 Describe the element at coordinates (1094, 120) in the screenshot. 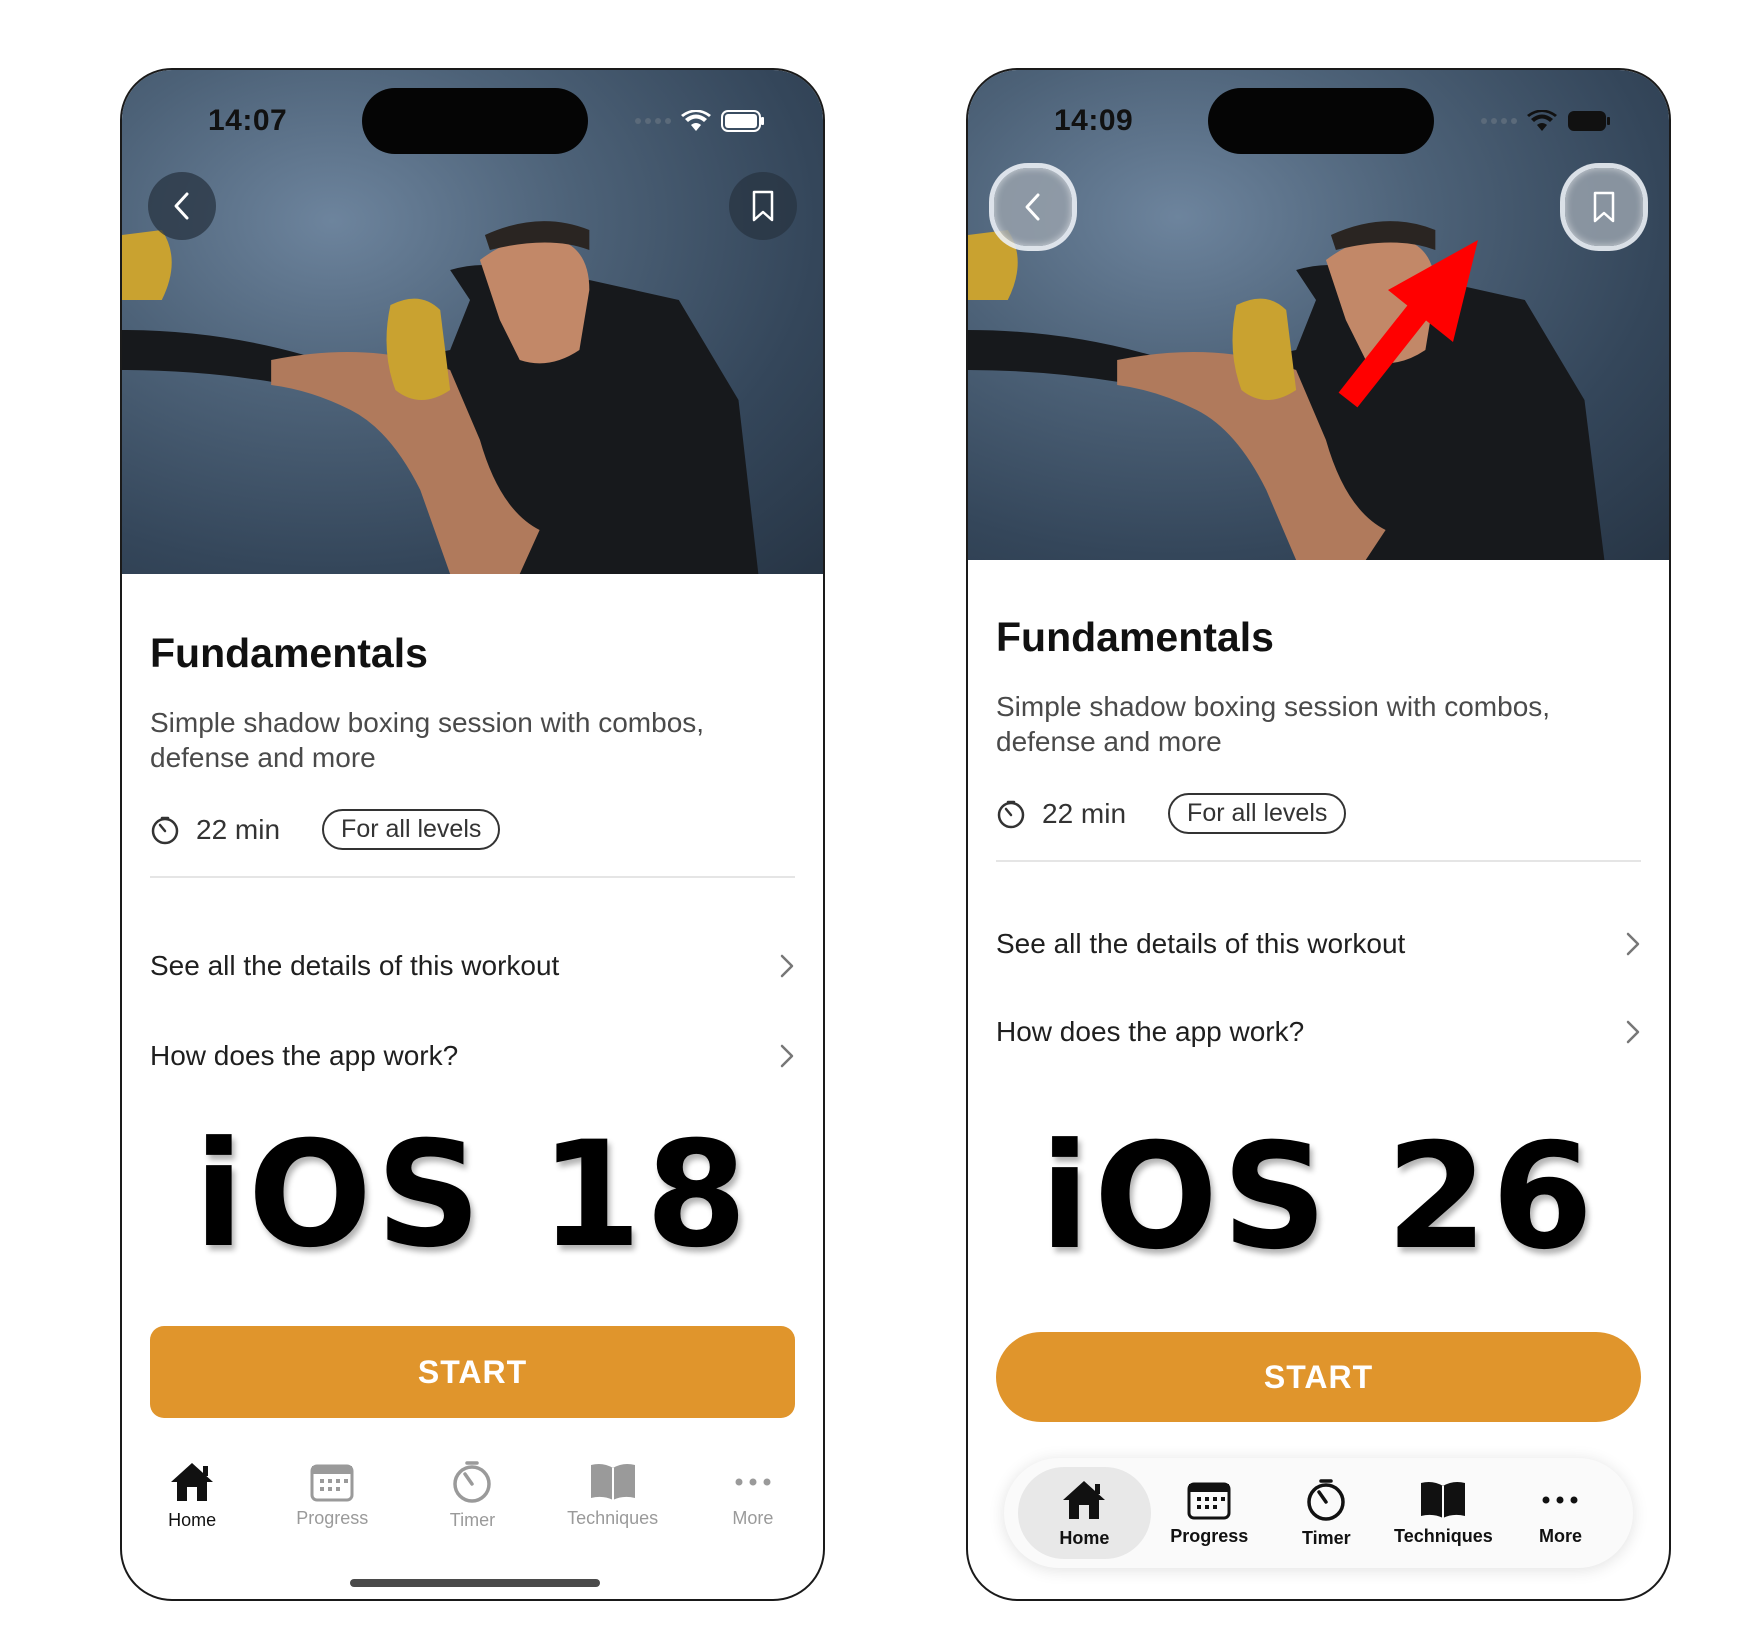

I see `status-time: 14:09` at that location.